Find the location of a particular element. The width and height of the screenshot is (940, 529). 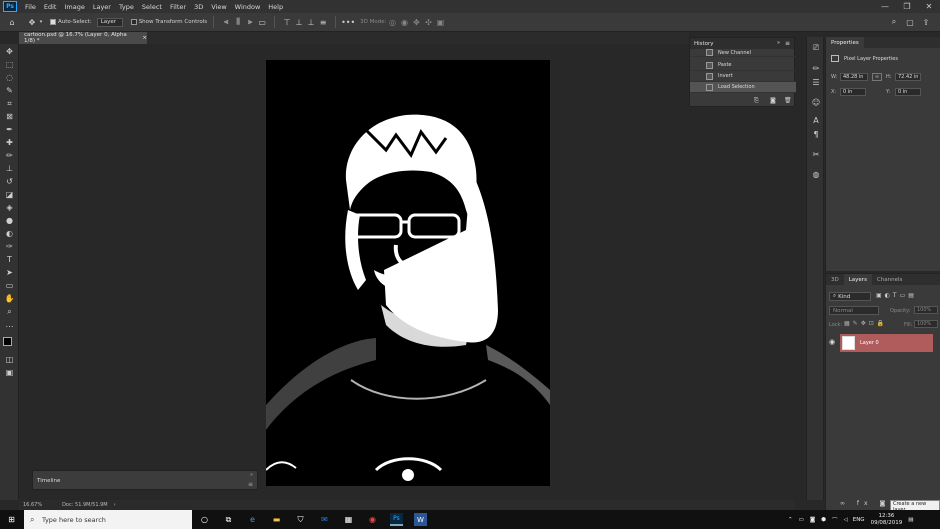

menu-file: File is located at coordinates (30, 7).